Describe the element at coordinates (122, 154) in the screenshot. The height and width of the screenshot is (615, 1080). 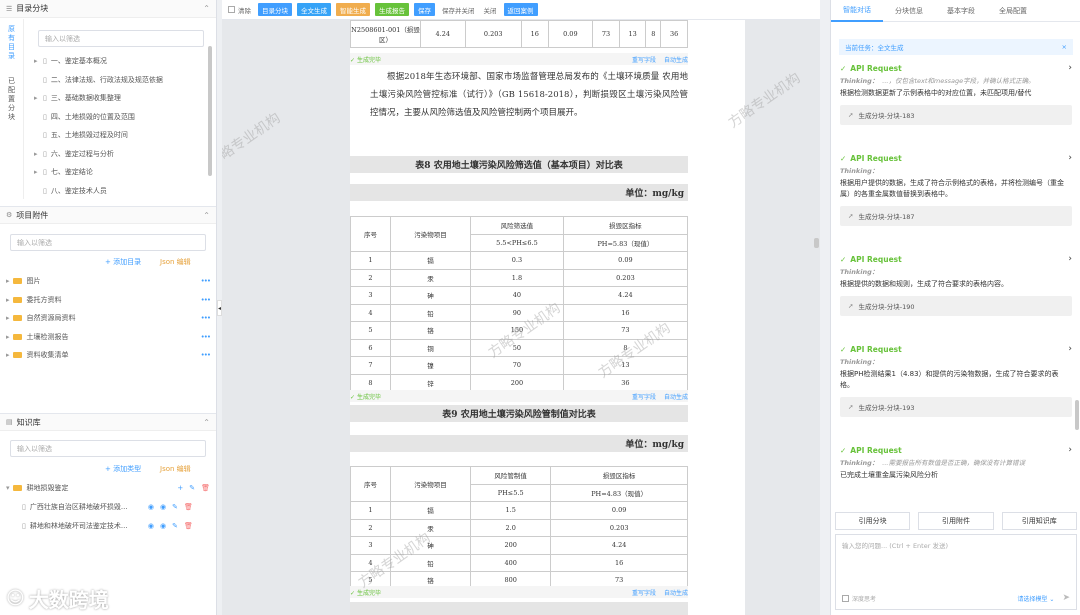
I see `catalog-item: ▸ ▯ 六、鉴定过程与分析` at that location.